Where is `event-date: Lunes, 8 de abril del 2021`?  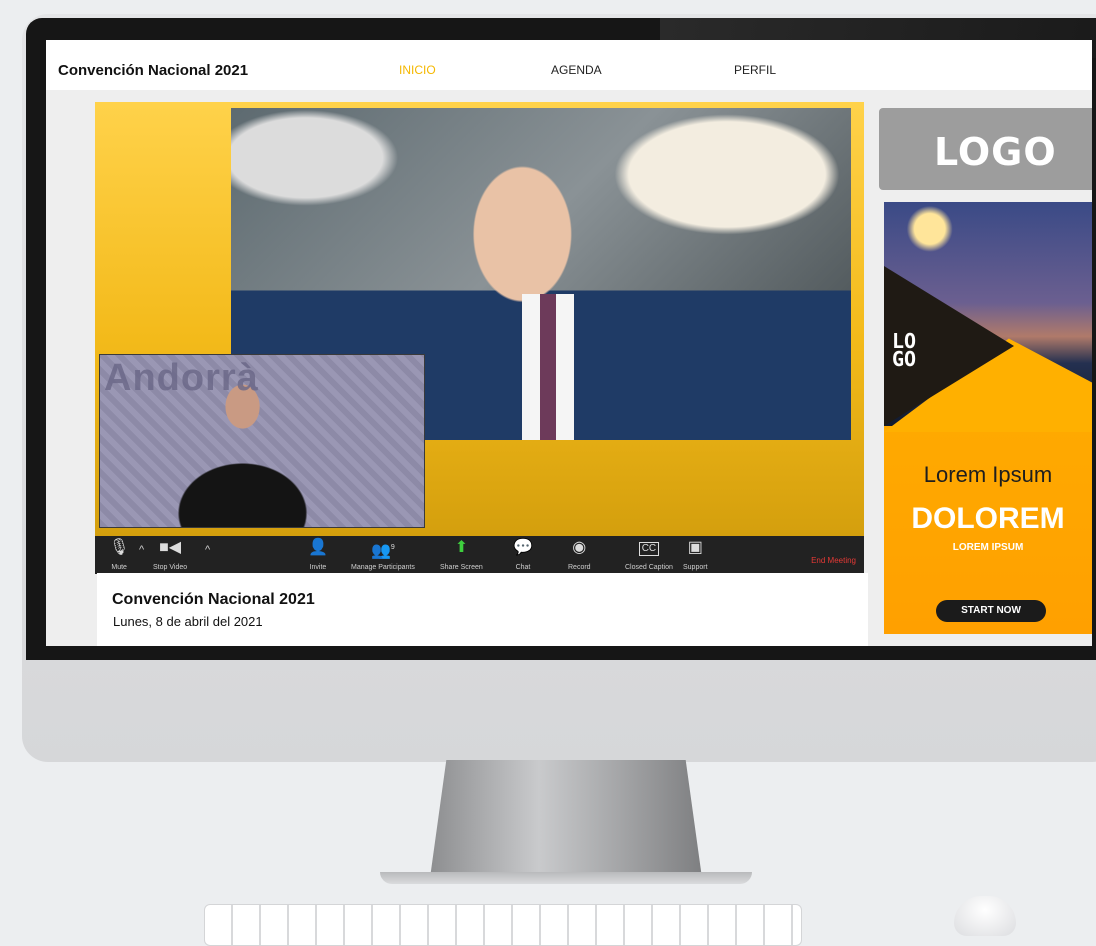
event-date: Lunes, 8 de abril del 2021 is located at coordinates (188, 621).